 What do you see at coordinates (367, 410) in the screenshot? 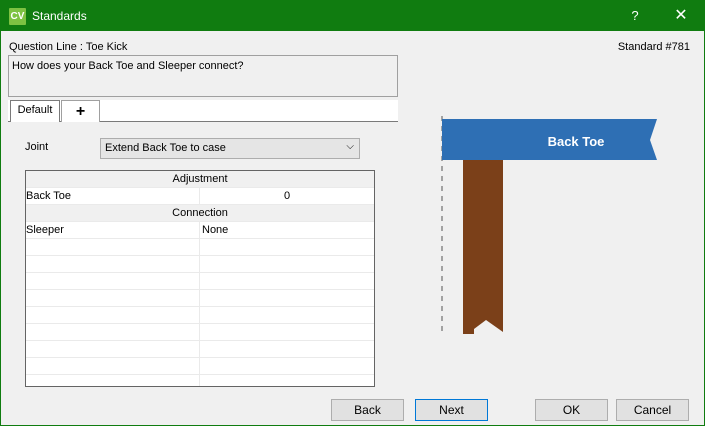
I see `back-button: Back` at bounding box center [367, 410].